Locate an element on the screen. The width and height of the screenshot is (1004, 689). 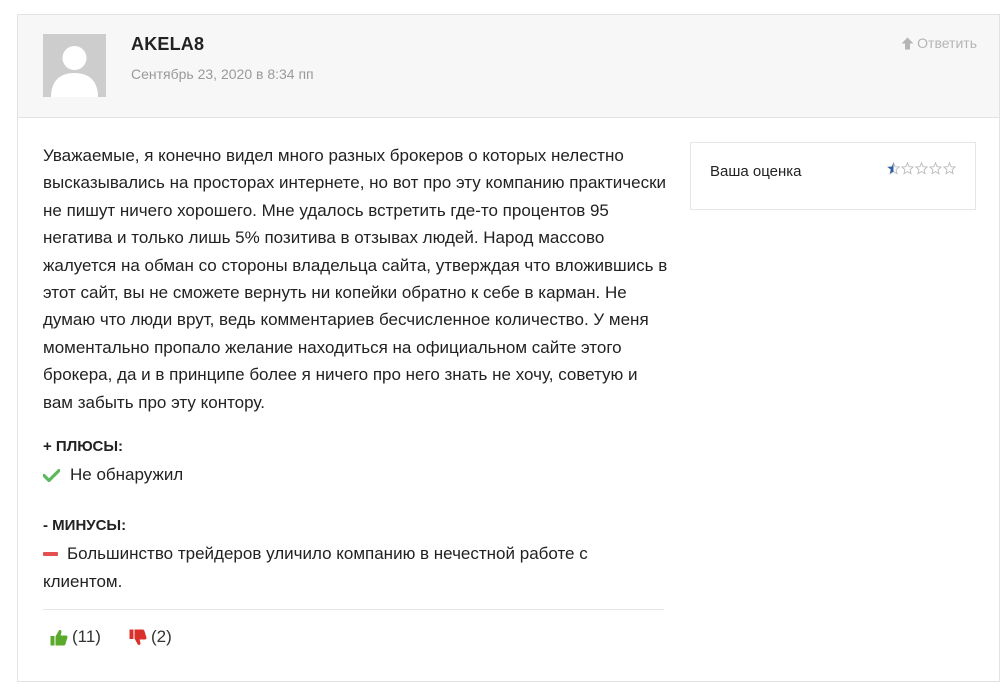
rating-box: Ваша оценка is located at coordinates (833, 176).